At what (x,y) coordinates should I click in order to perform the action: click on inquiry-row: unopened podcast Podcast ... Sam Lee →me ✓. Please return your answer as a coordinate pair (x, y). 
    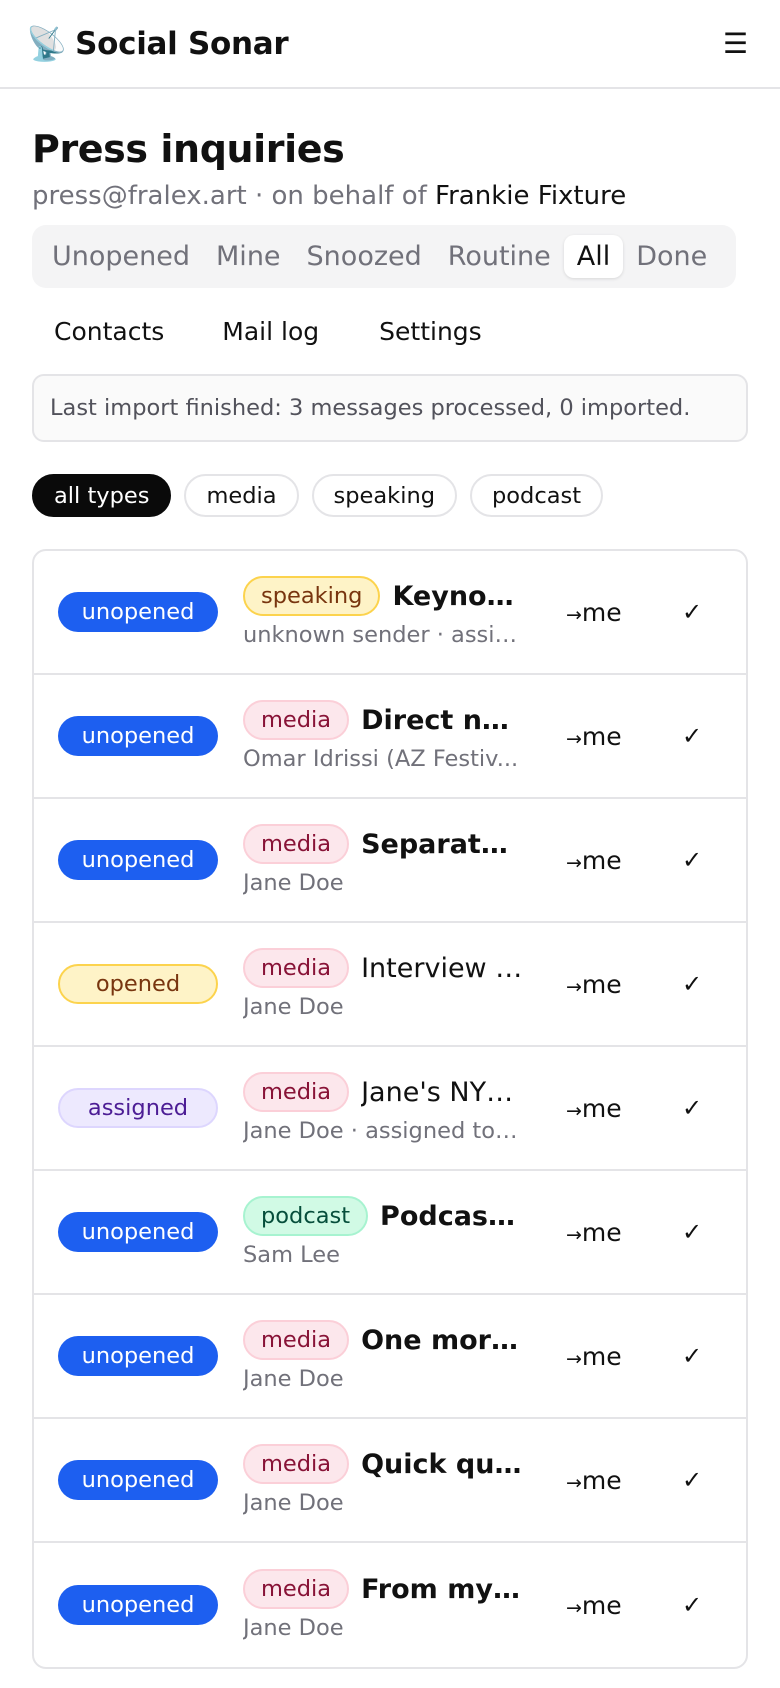
    Looking at the image, I should click on (390, 1233).